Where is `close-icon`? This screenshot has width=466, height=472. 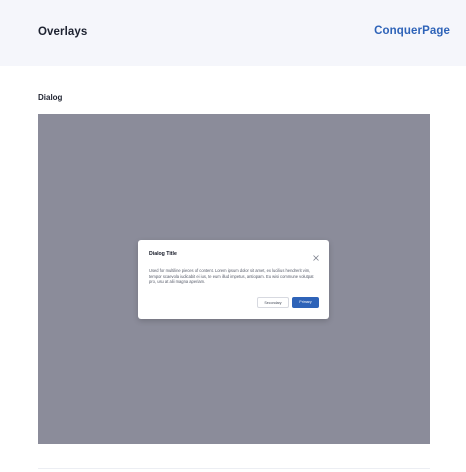
close-icon is located at coordinates (316, 255).